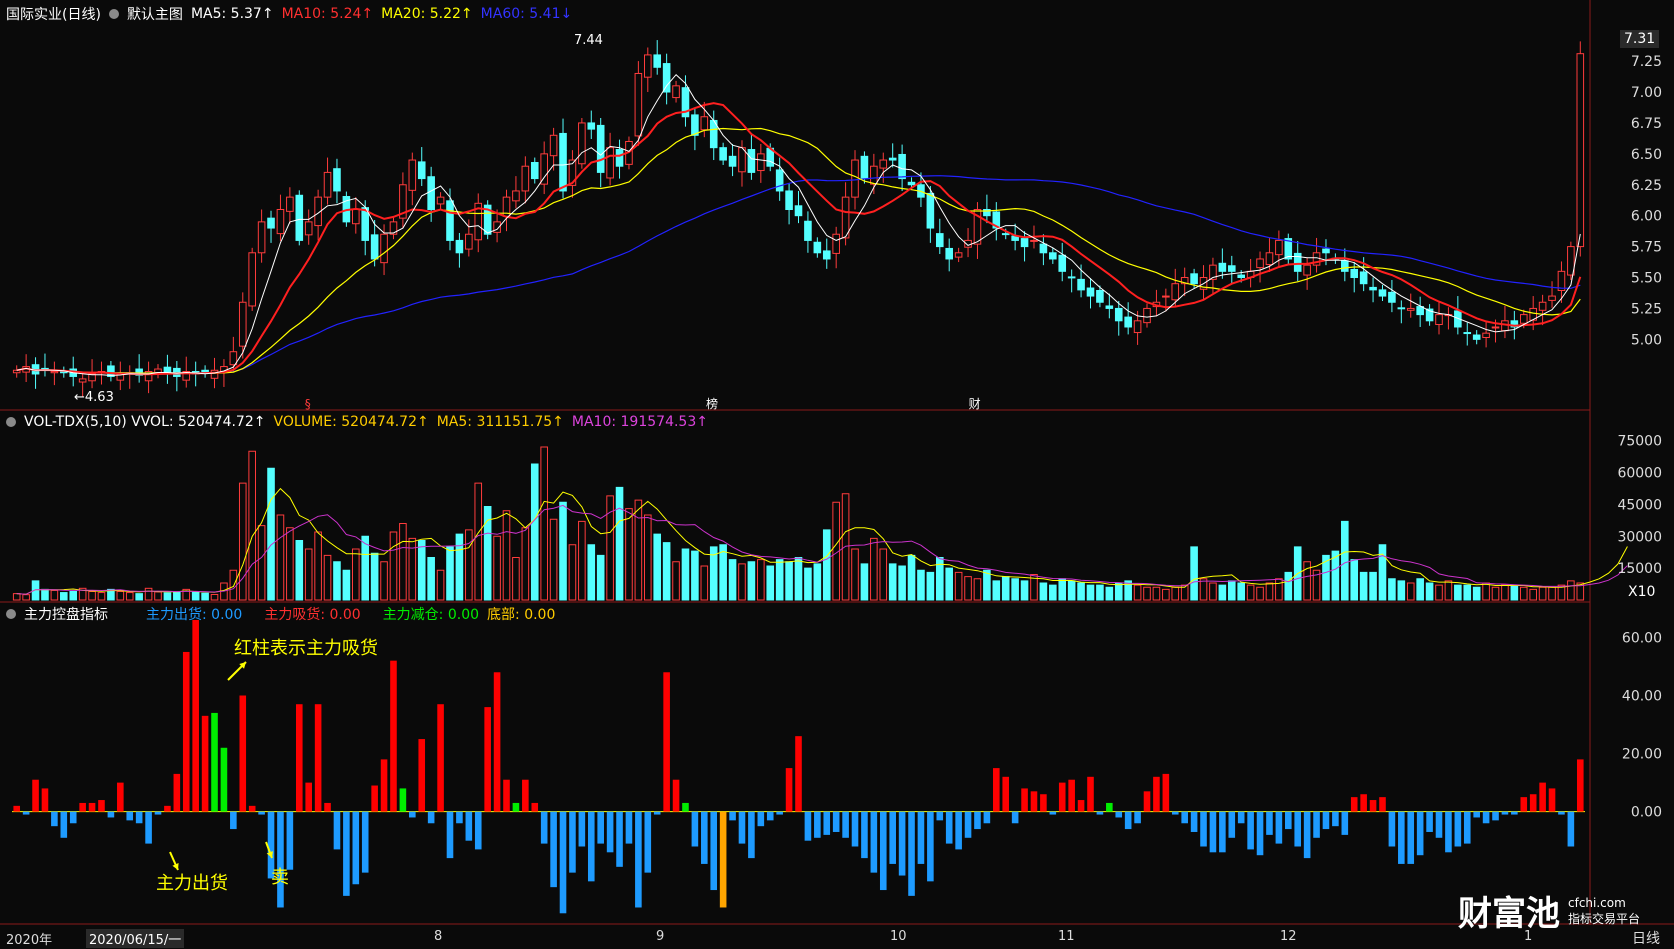 Image resolution: width=1674 pixels, height=949 pixels. What do you see at coordinates (1639, 505) in the screenshot?
I see `volume-tick-label: 45000` at bounding box center [1639, 505].